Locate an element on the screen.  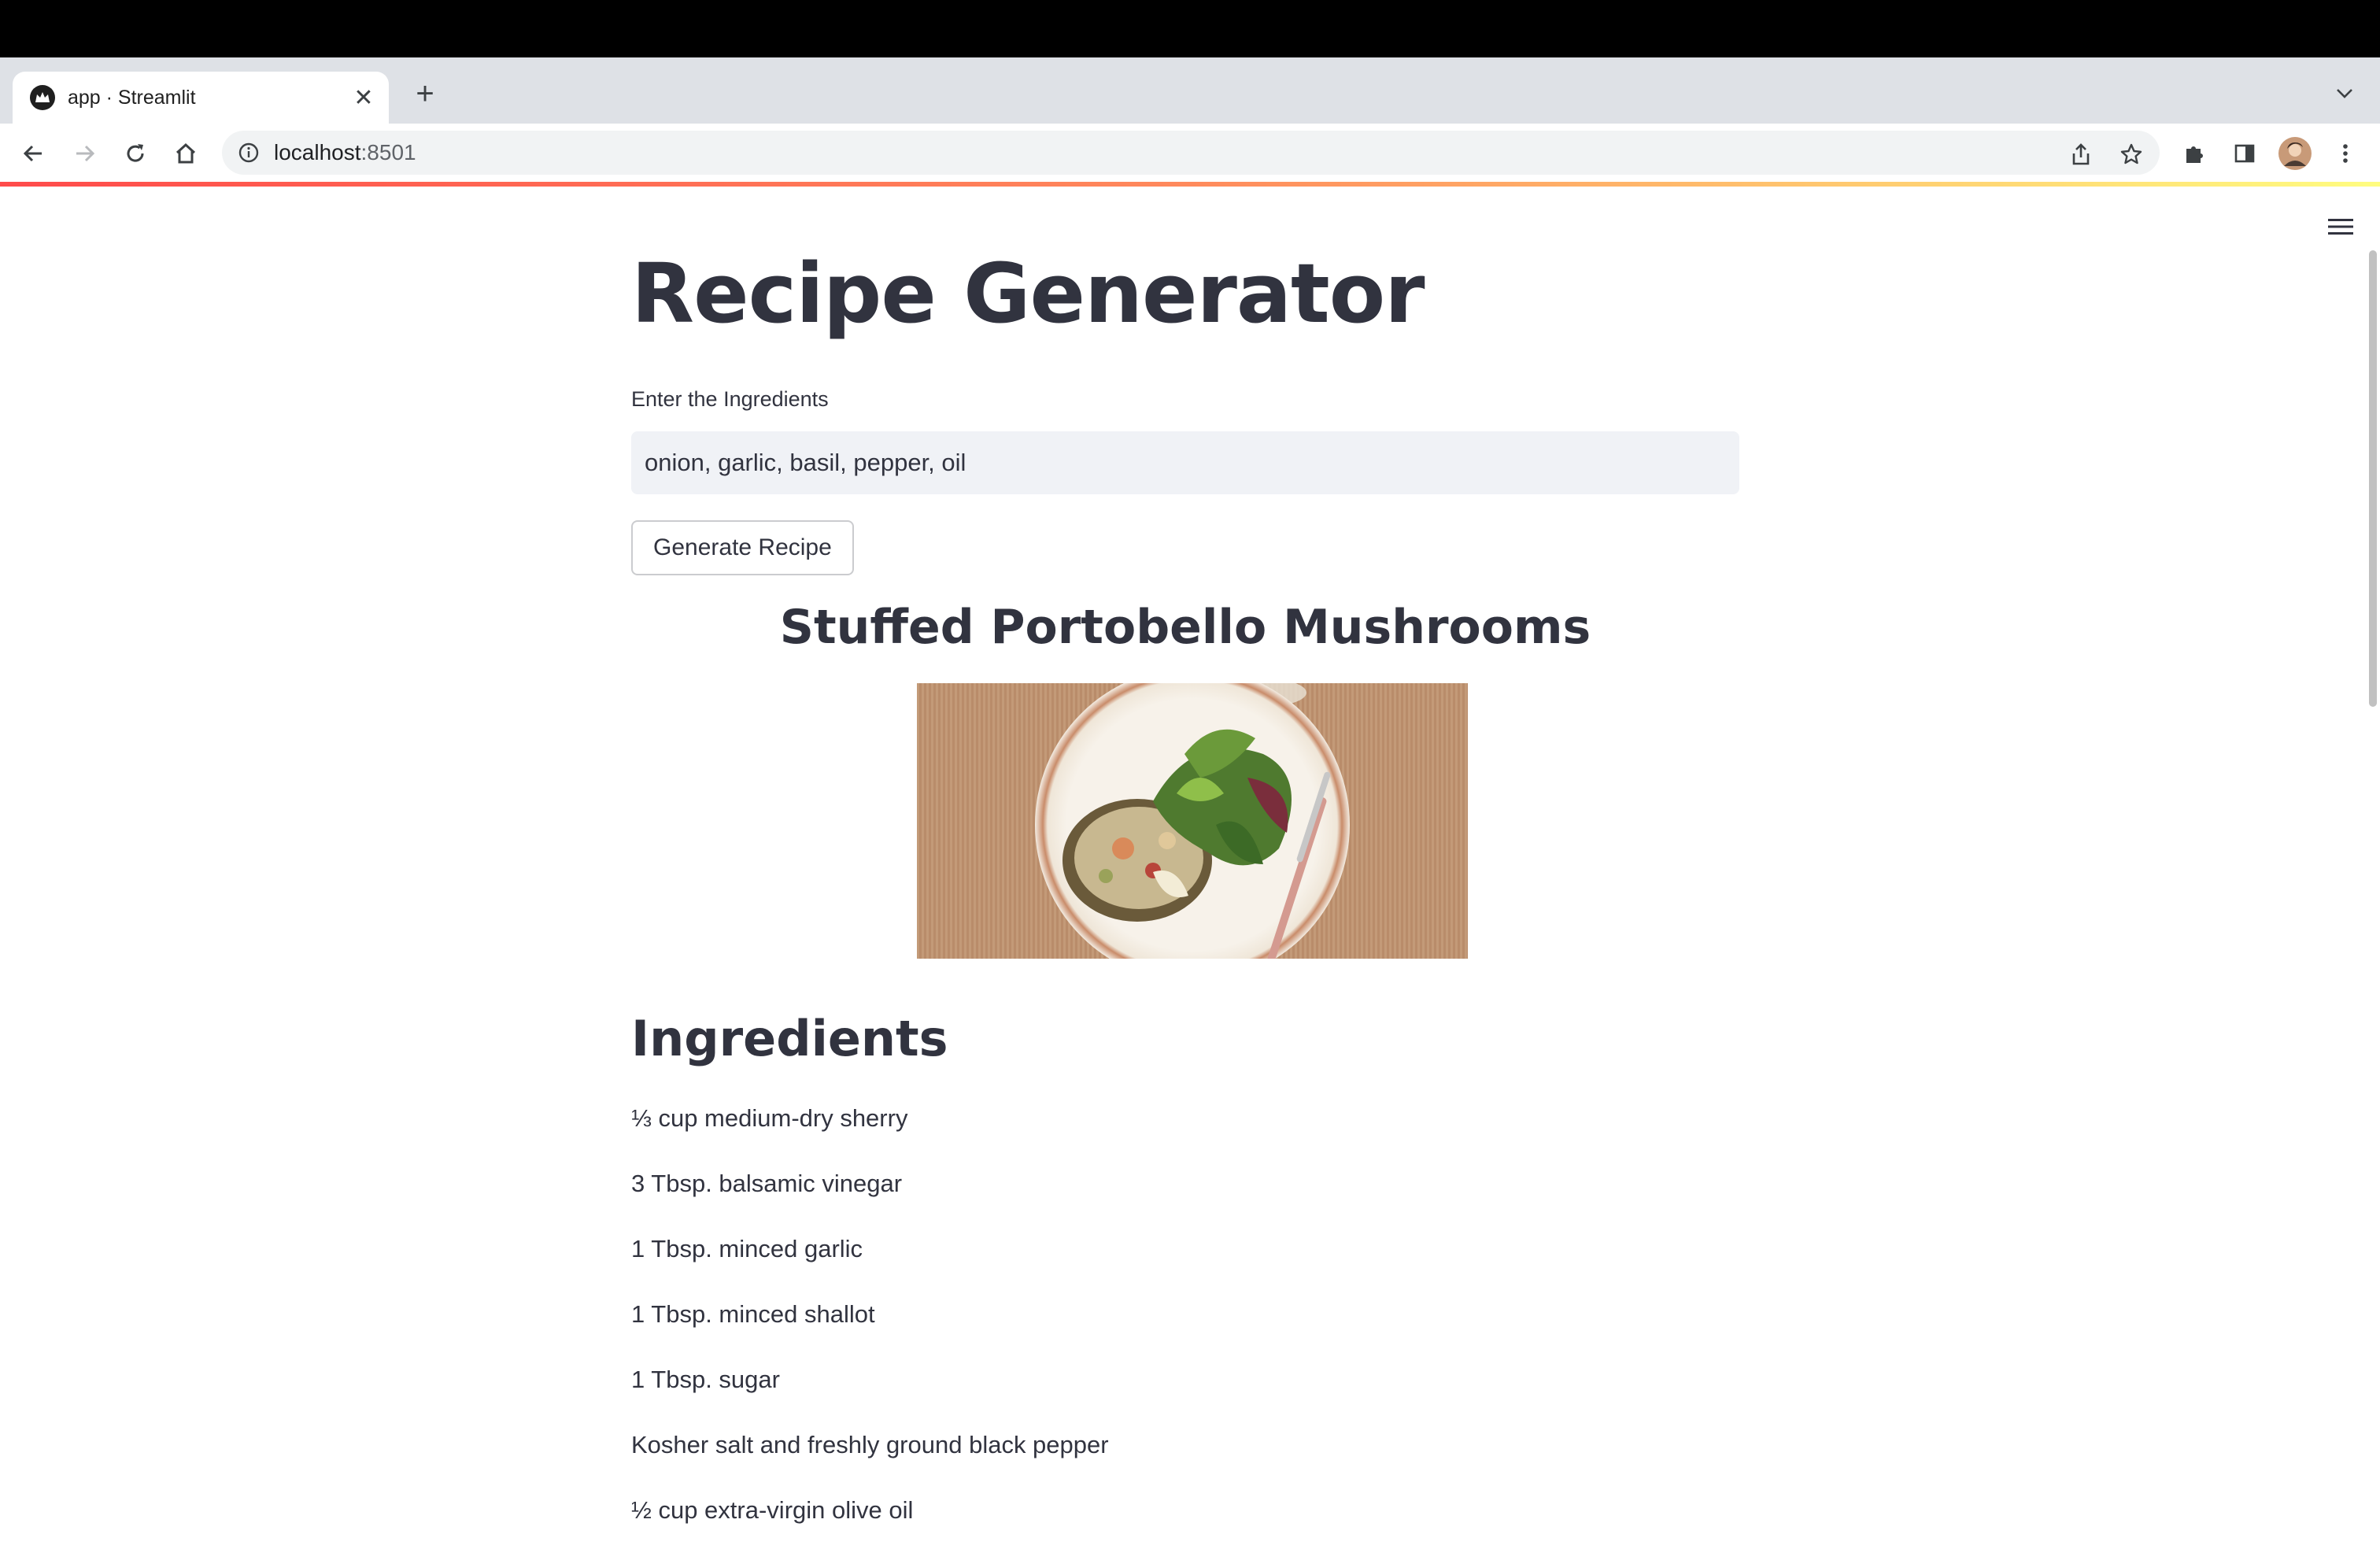
tab-title: app · Streamlit is located at coordinates (132, 98).